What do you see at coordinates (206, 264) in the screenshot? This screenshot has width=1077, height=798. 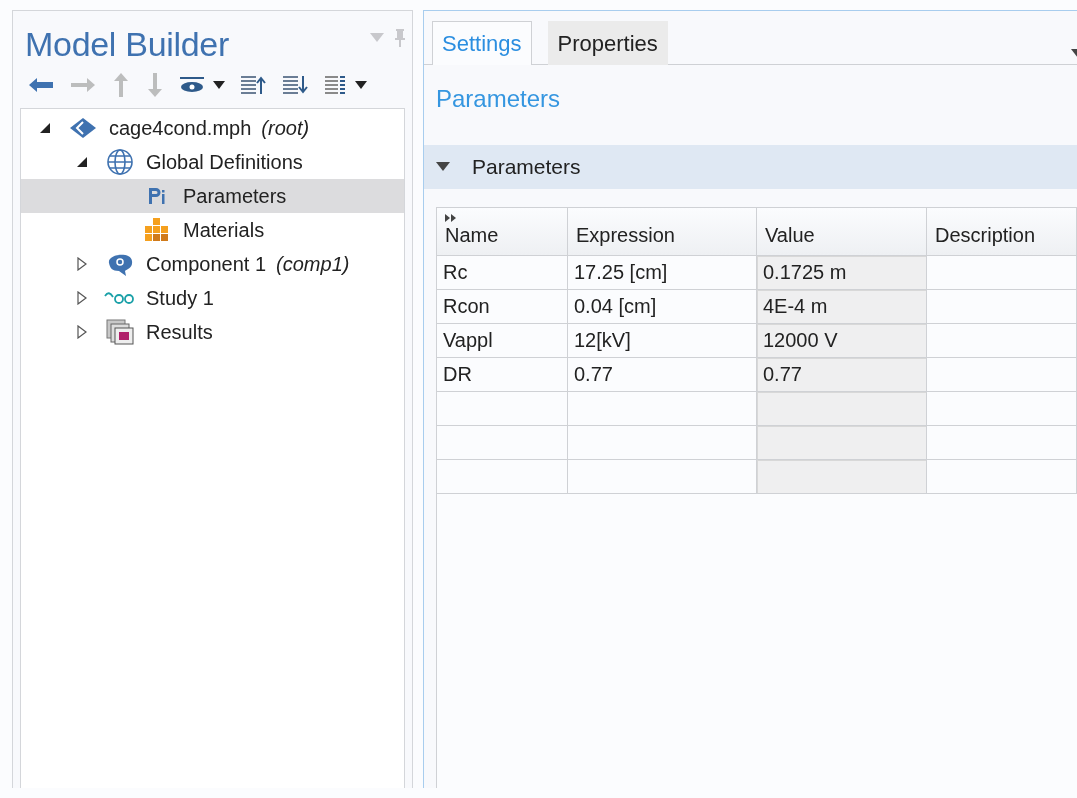 I see `tree-item-label: Component 1` at bounding box center [206, 264].